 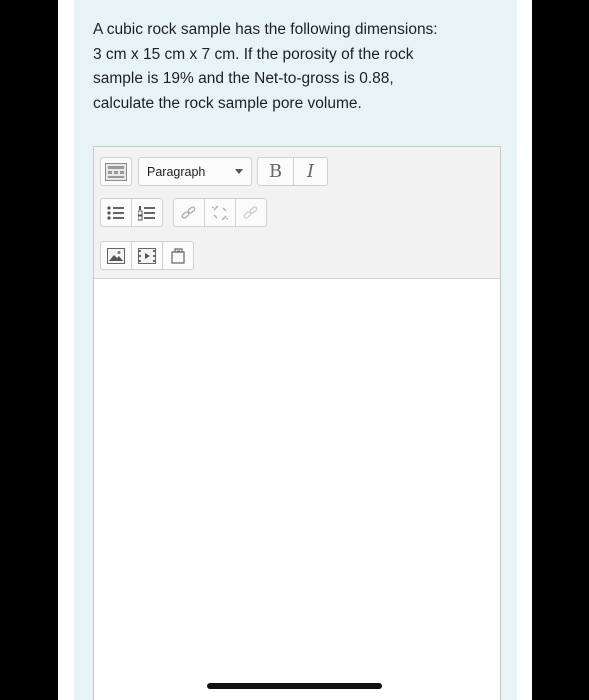 I want to click on unlink-button, so click(x=220, y=212).